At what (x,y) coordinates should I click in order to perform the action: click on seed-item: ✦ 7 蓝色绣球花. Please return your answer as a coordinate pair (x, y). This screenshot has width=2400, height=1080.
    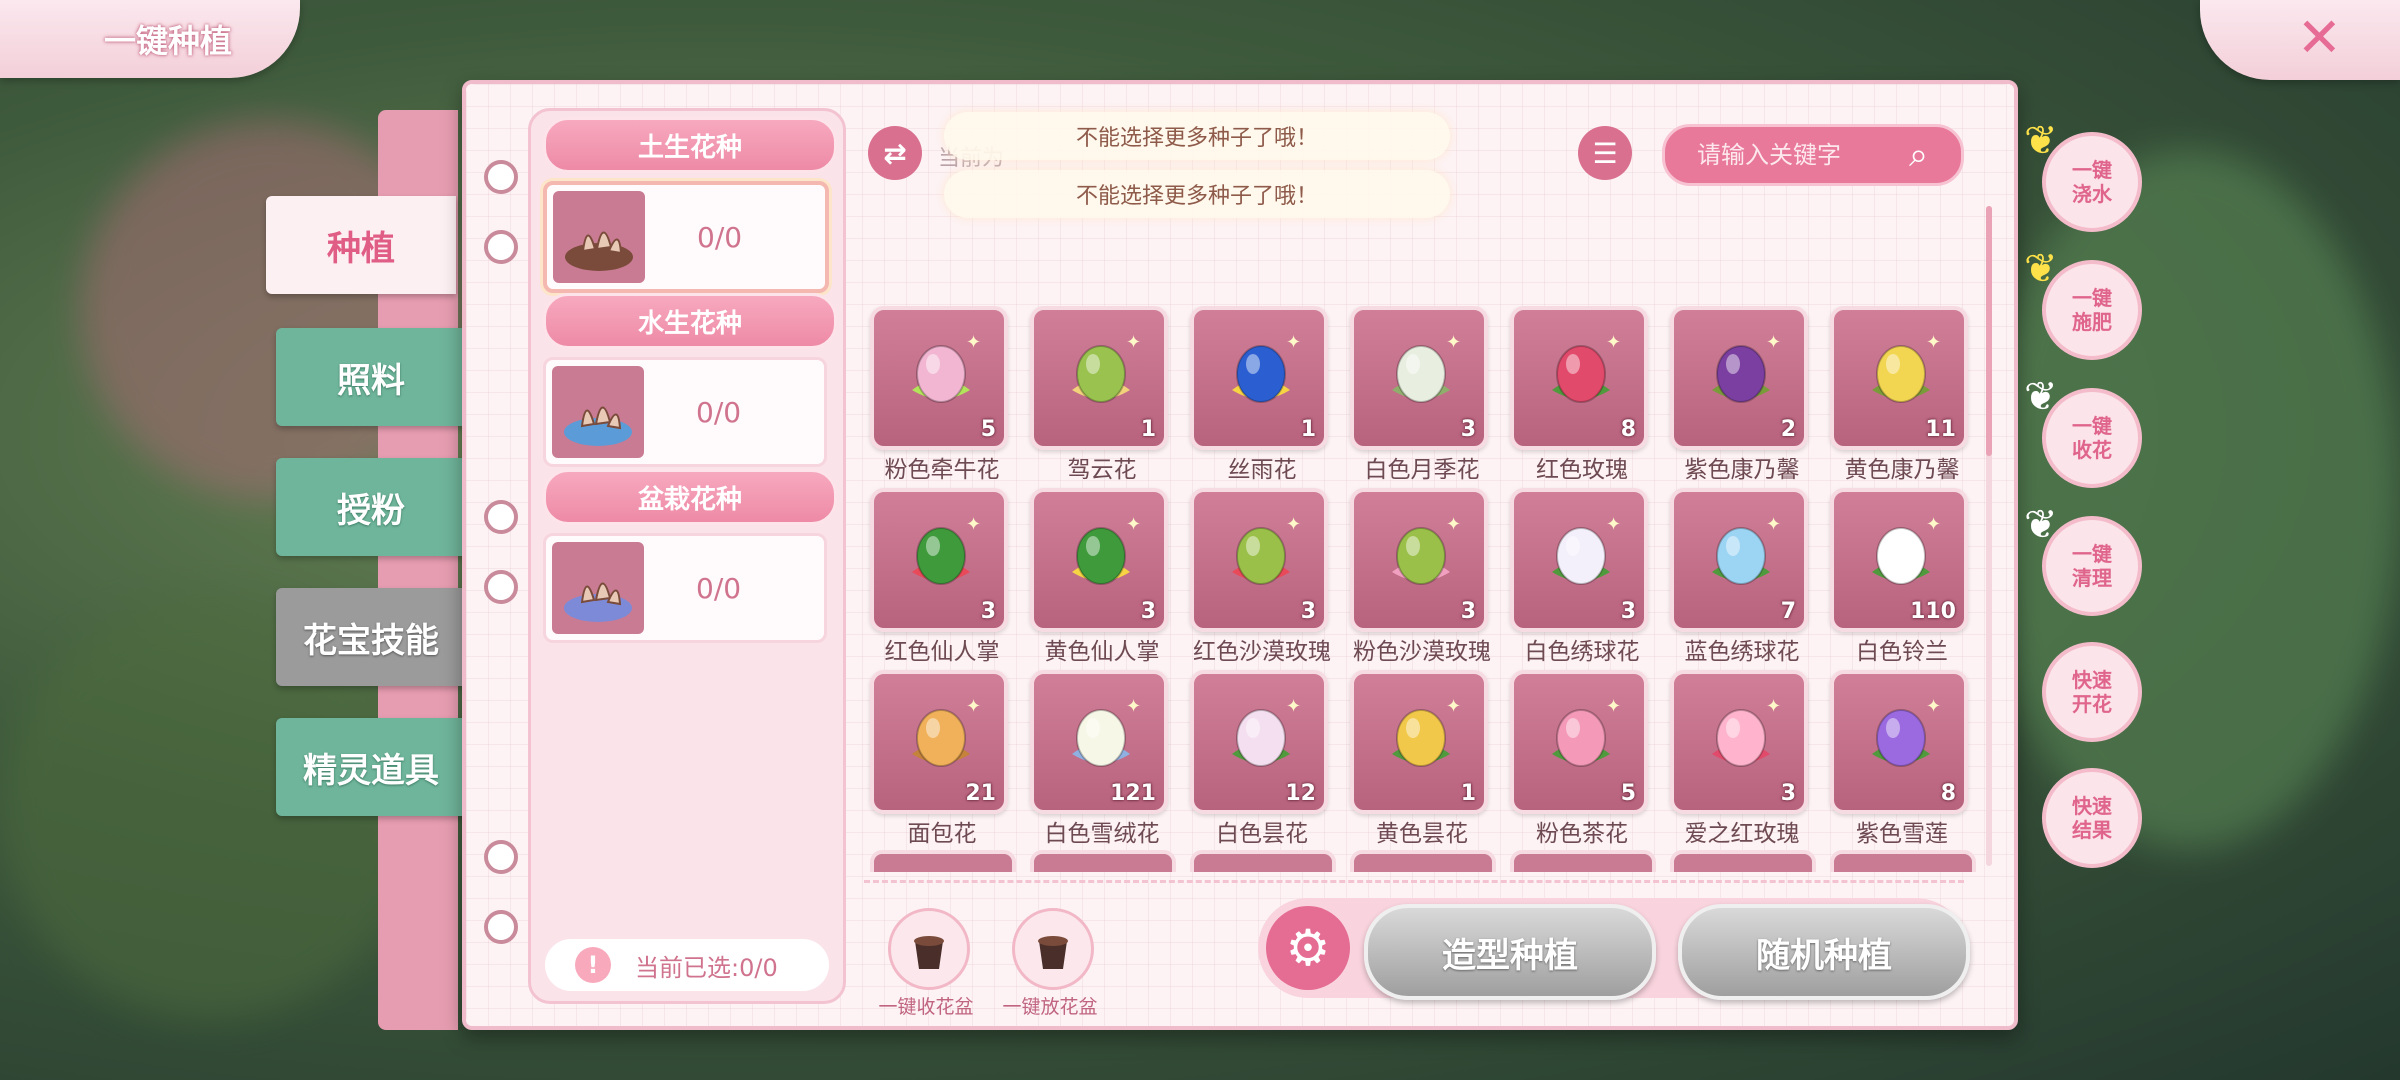
    Looking at the image, I should click on (1737, 579).